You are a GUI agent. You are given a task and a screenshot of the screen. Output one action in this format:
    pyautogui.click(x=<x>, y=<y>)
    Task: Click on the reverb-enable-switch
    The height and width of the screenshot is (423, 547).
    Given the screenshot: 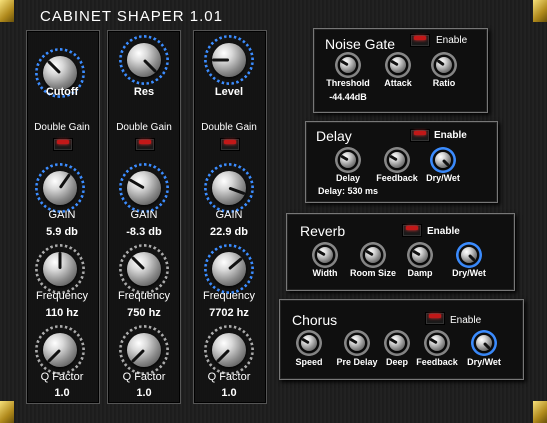 What is the action you would take?
    pyautogui.click(x=412, y=230)
    